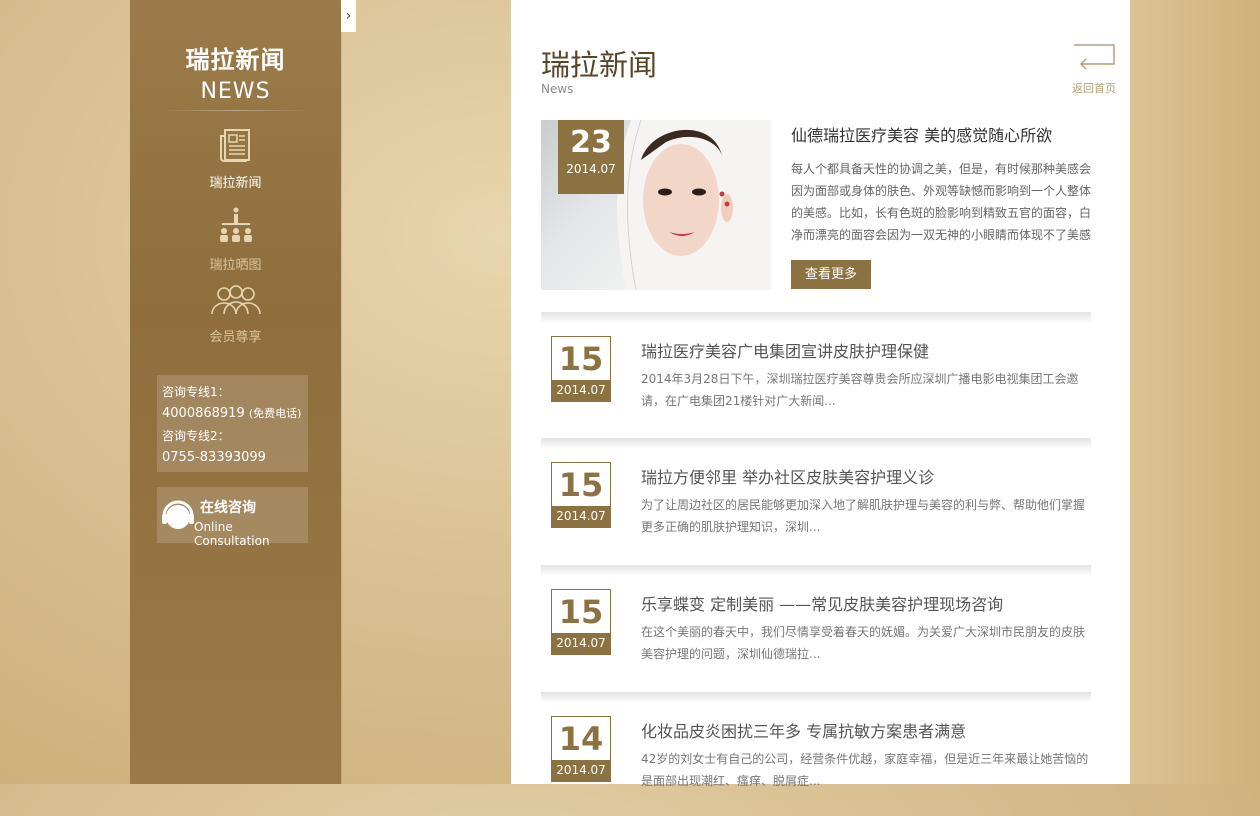  I want to click on news-title: 化妆品皮炎困扰三年多 专属抗敏方案患者满意, so click(803, 730).